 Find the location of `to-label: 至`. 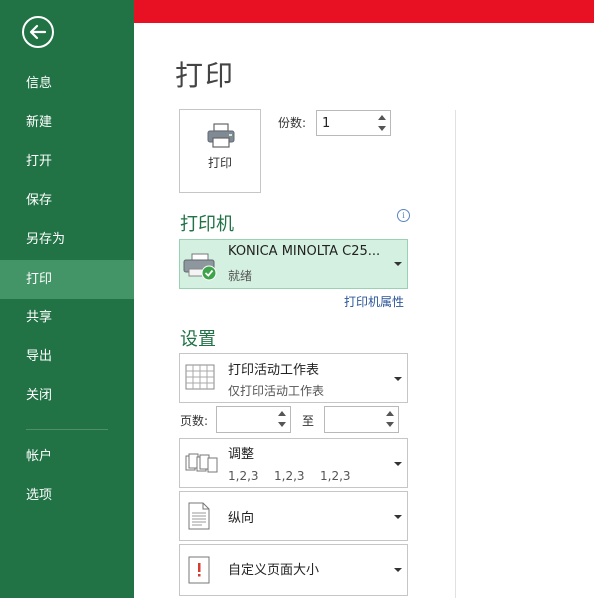

to-label: 至 is located at coordinates (308, 421).